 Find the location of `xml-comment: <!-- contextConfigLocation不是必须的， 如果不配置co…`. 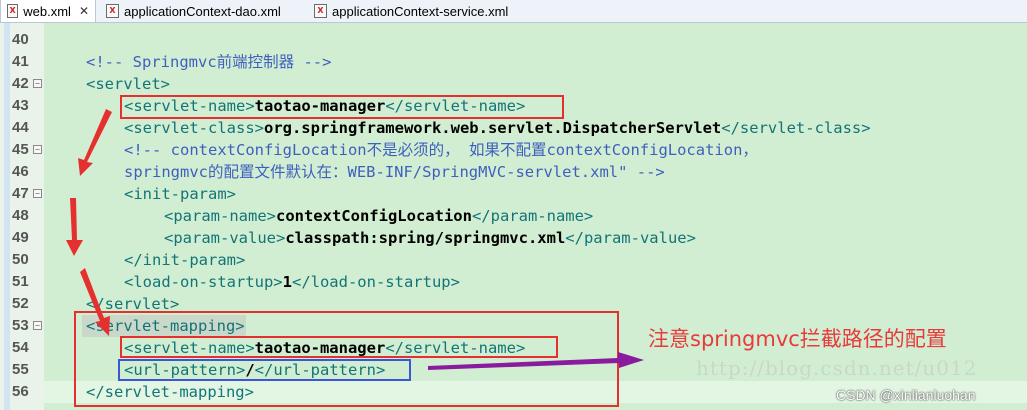

xml-comment: <!-- contextConfigLocation不是必须的， 如果不配置co… is located at coordinates (441, 150).